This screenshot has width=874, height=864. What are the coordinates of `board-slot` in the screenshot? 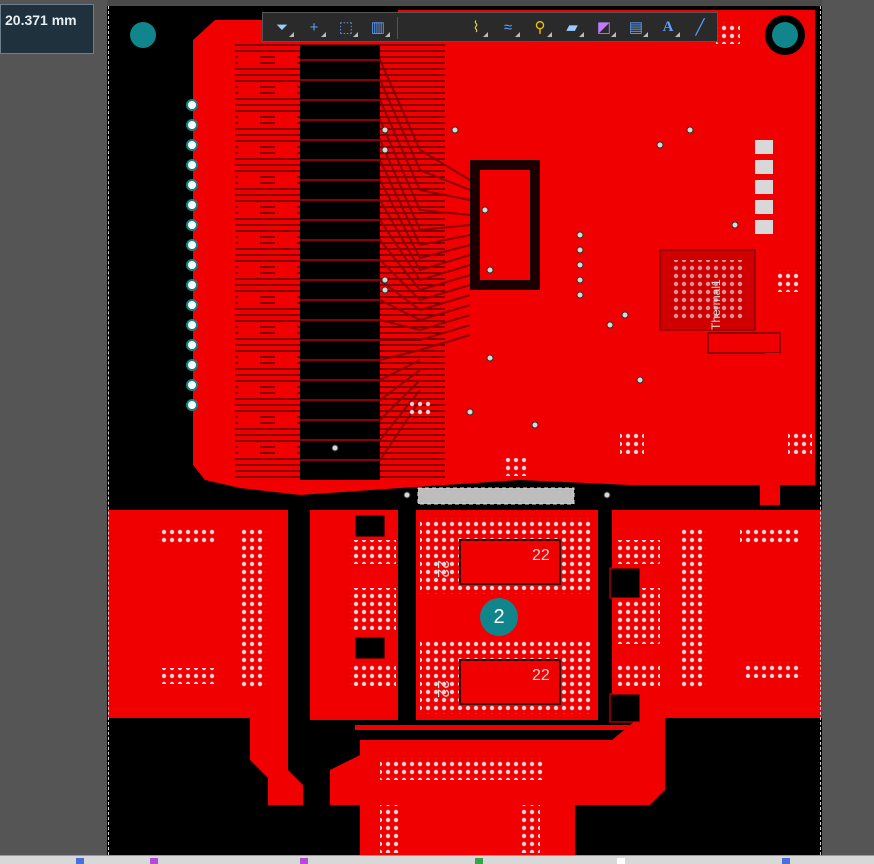 It's located at (496, 496).